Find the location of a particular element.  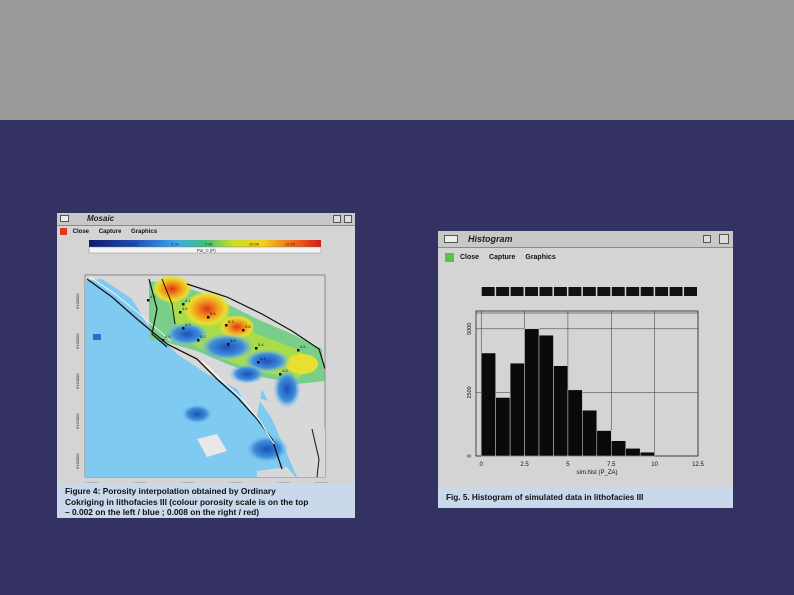

well-label: 4.8 is located at coordinates (185, 308).